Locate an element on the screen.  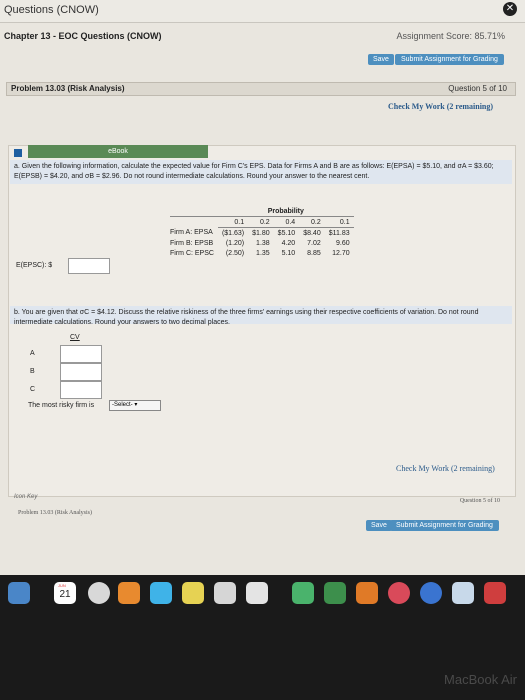
riskiest-firm-select: -Select- ▾ is located at coordinates (135, 405).